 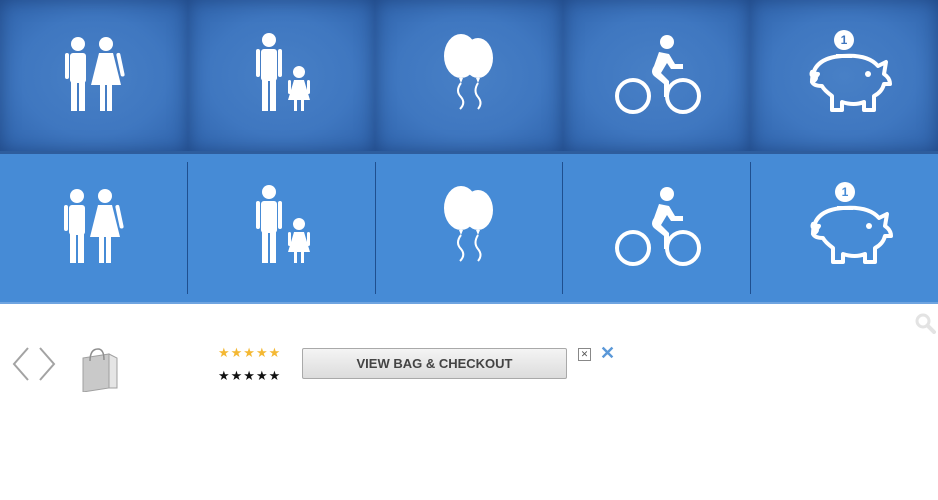 What do you see at coordinates (925, 323) in the screenshot?
I see `search-icon` at bounding box center [925, 323].